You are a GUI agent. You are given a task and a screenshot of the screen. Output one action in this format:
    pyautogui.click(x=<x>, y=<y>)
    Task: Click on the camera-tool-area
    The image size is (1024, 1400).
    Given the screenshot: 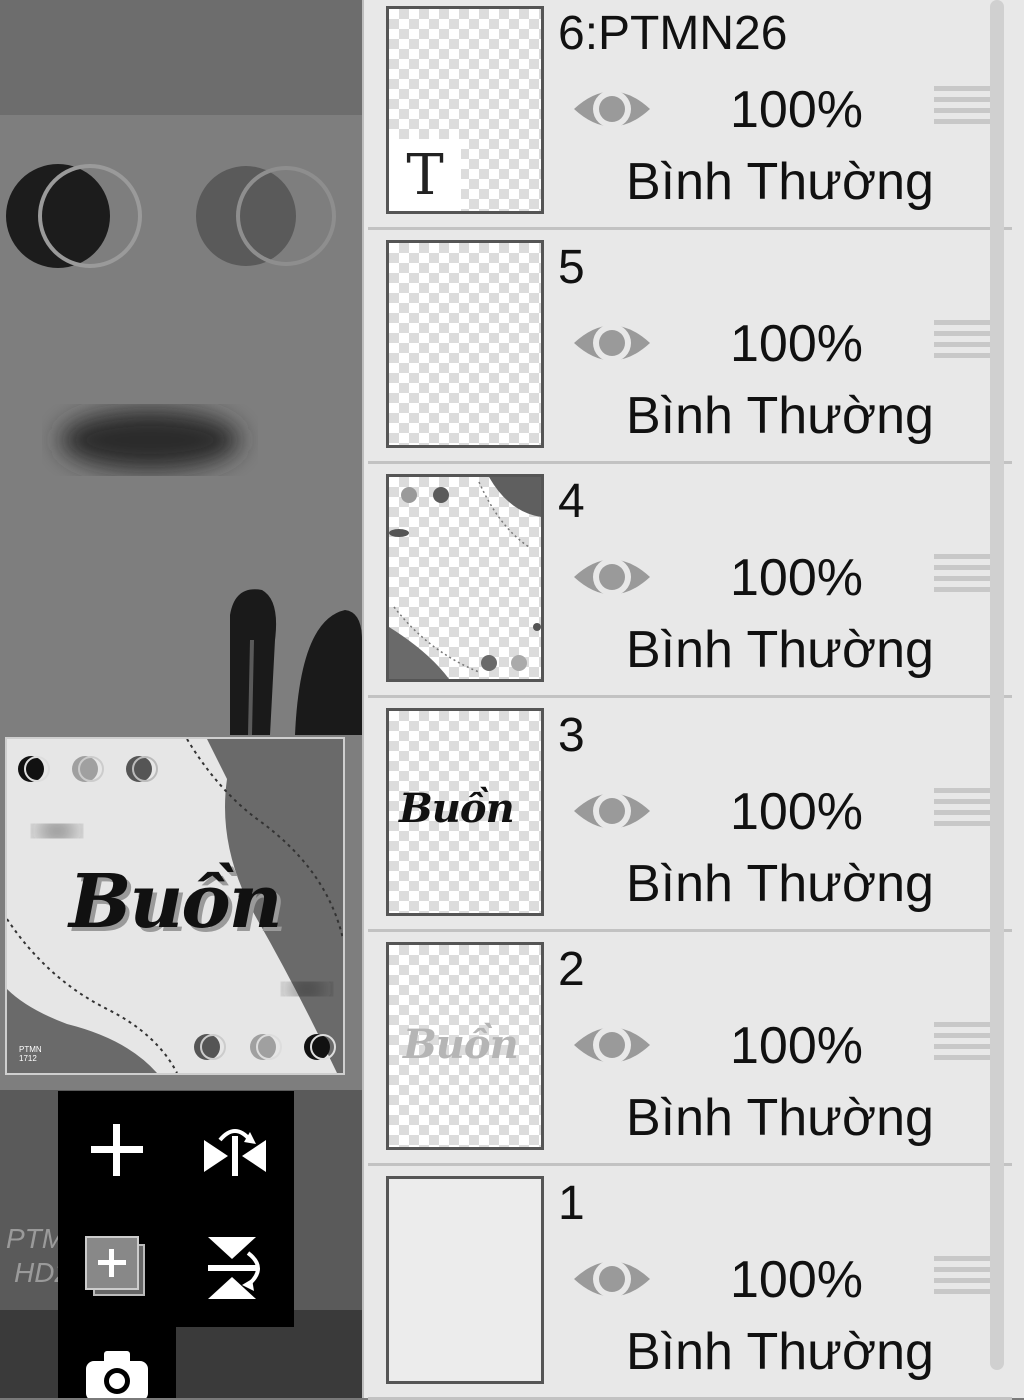 What is the action you would take?
    pyautogui.click(x=117, y=1362)
    